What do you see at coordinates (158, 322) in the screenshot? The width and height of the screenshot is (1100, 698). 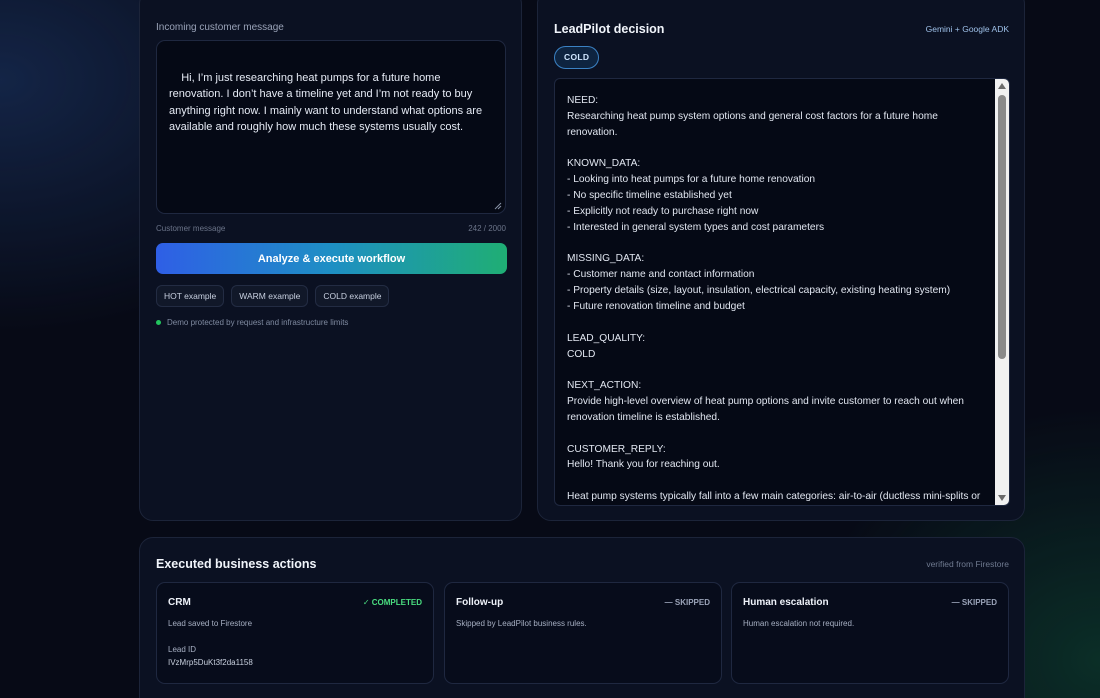 I see `status-dot-icon` at bounding box center [158, 322].